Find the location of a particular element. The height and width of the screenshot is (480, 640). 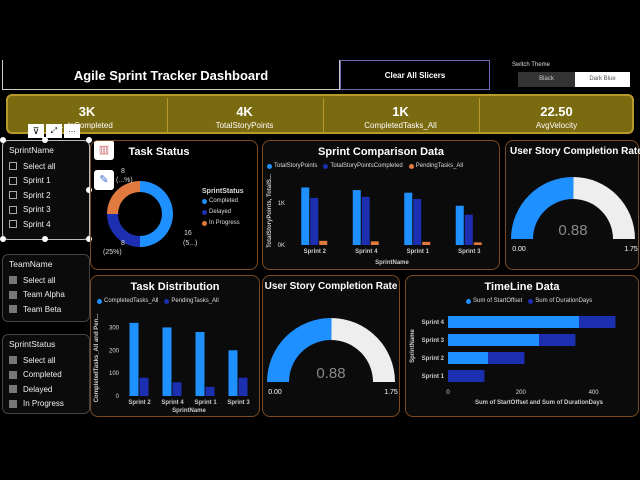

filter-icon: ⊽ is located at coordinates (36, 131).